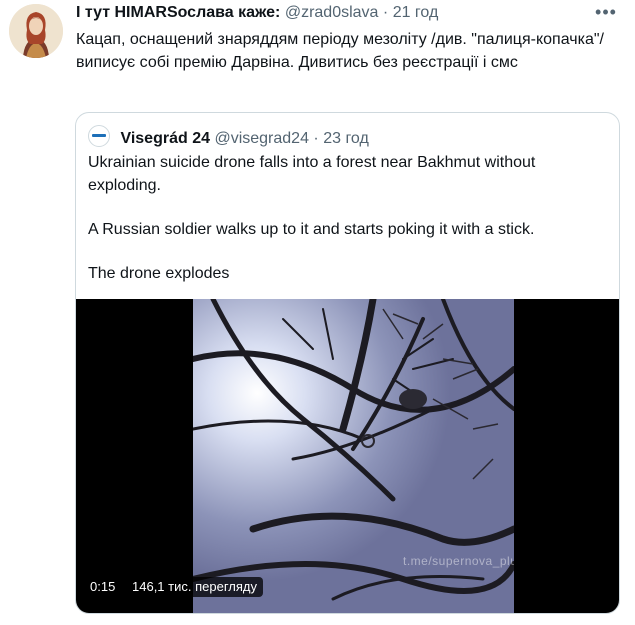  Describe the element at coordinates (194, 587) in the screenshot. I see `video-view-count: 146,1 тис. перегляду` at that location.